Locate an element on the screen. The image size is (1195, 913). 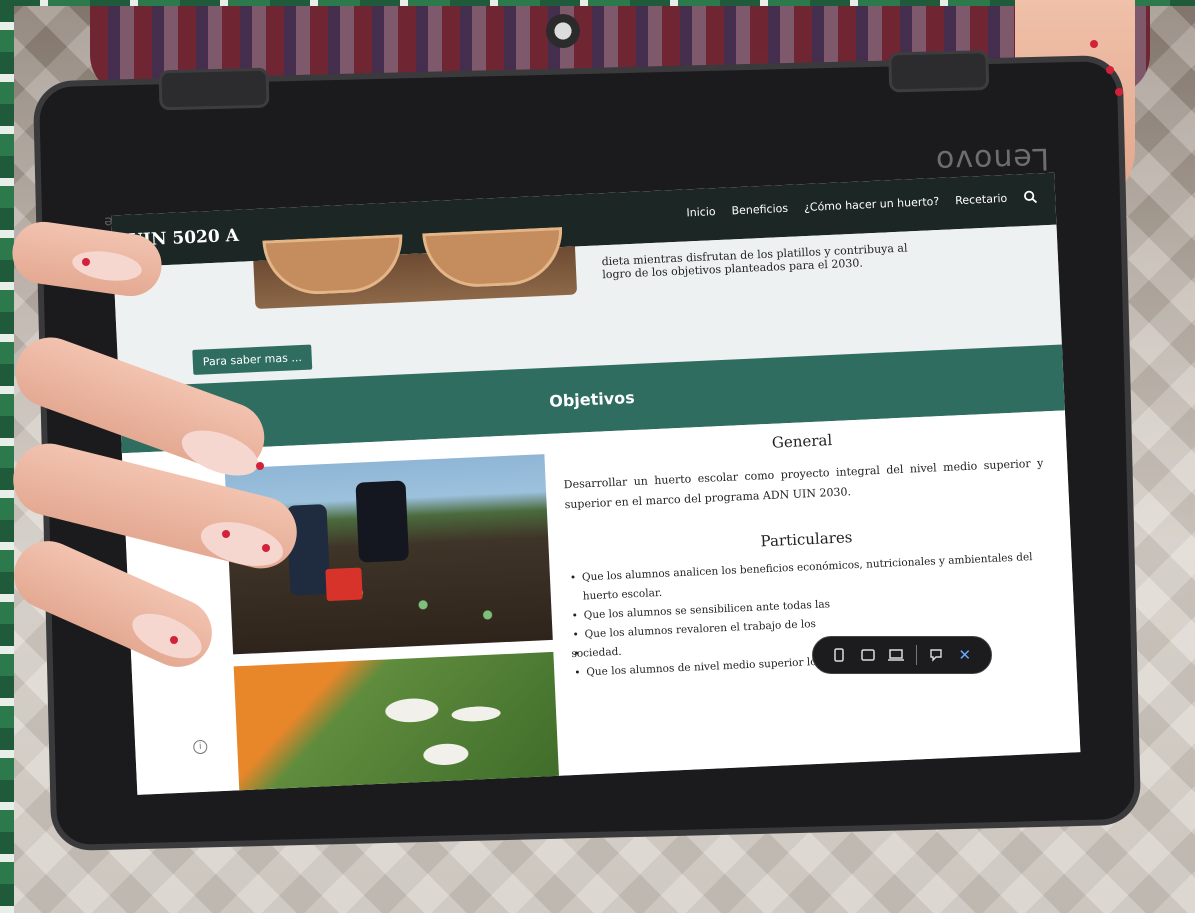
bowl-left is located at coordinates (333, 265).